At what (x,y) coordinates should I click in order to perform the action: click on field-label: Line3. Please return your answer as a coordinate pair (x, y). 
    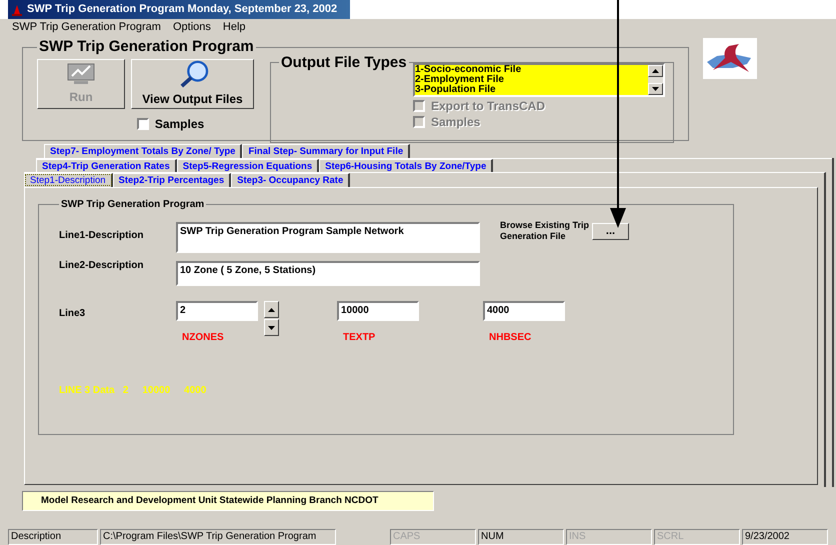
    Looking at the image, I should click on (72, 314).